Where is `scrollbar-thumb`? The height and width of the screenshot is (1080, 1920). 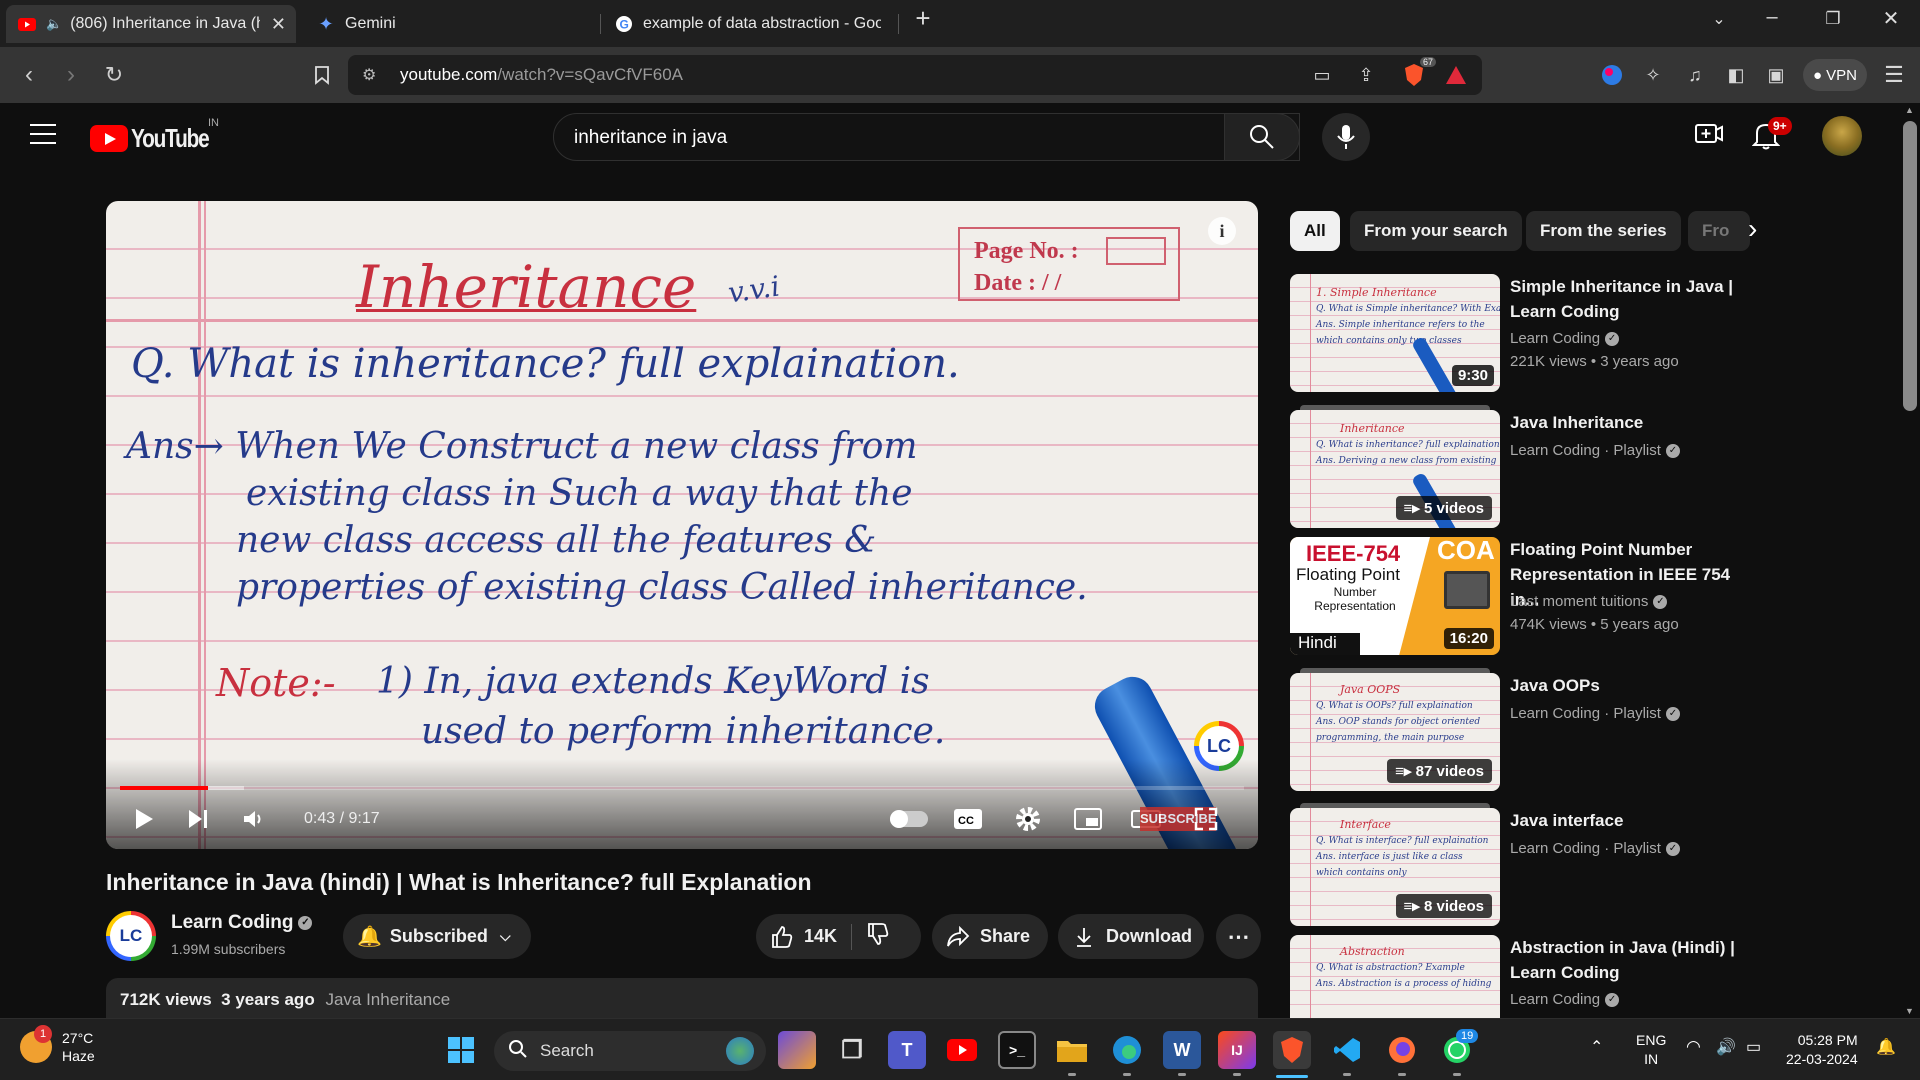 scrollbar-thumb is located at coordinates (1910, 266).